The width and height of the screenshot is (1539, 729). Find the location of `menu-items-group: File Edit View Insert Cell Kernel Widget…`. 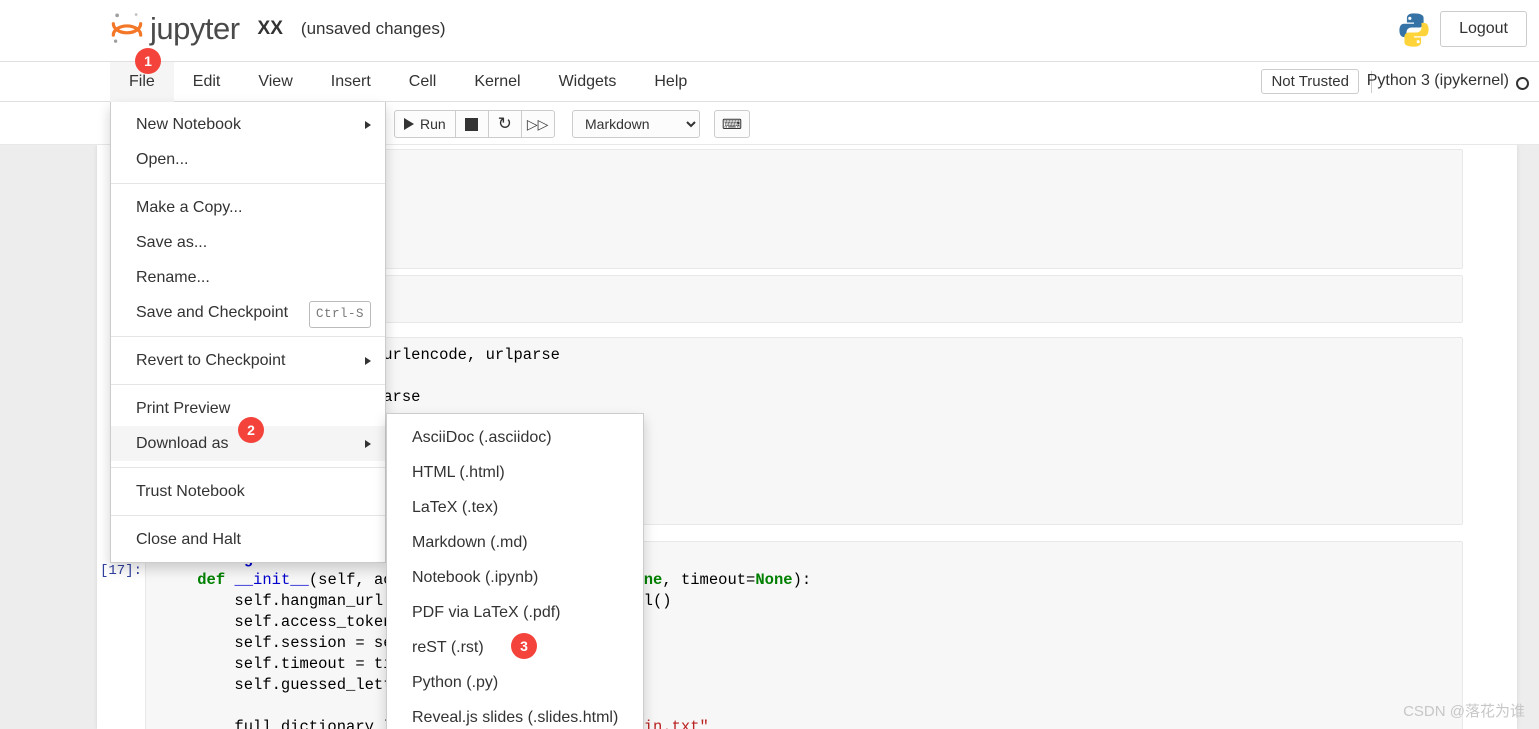

menu-items-group: File Edit View Insert Cell Kernel Widget… is located at coordinates (408, 82).